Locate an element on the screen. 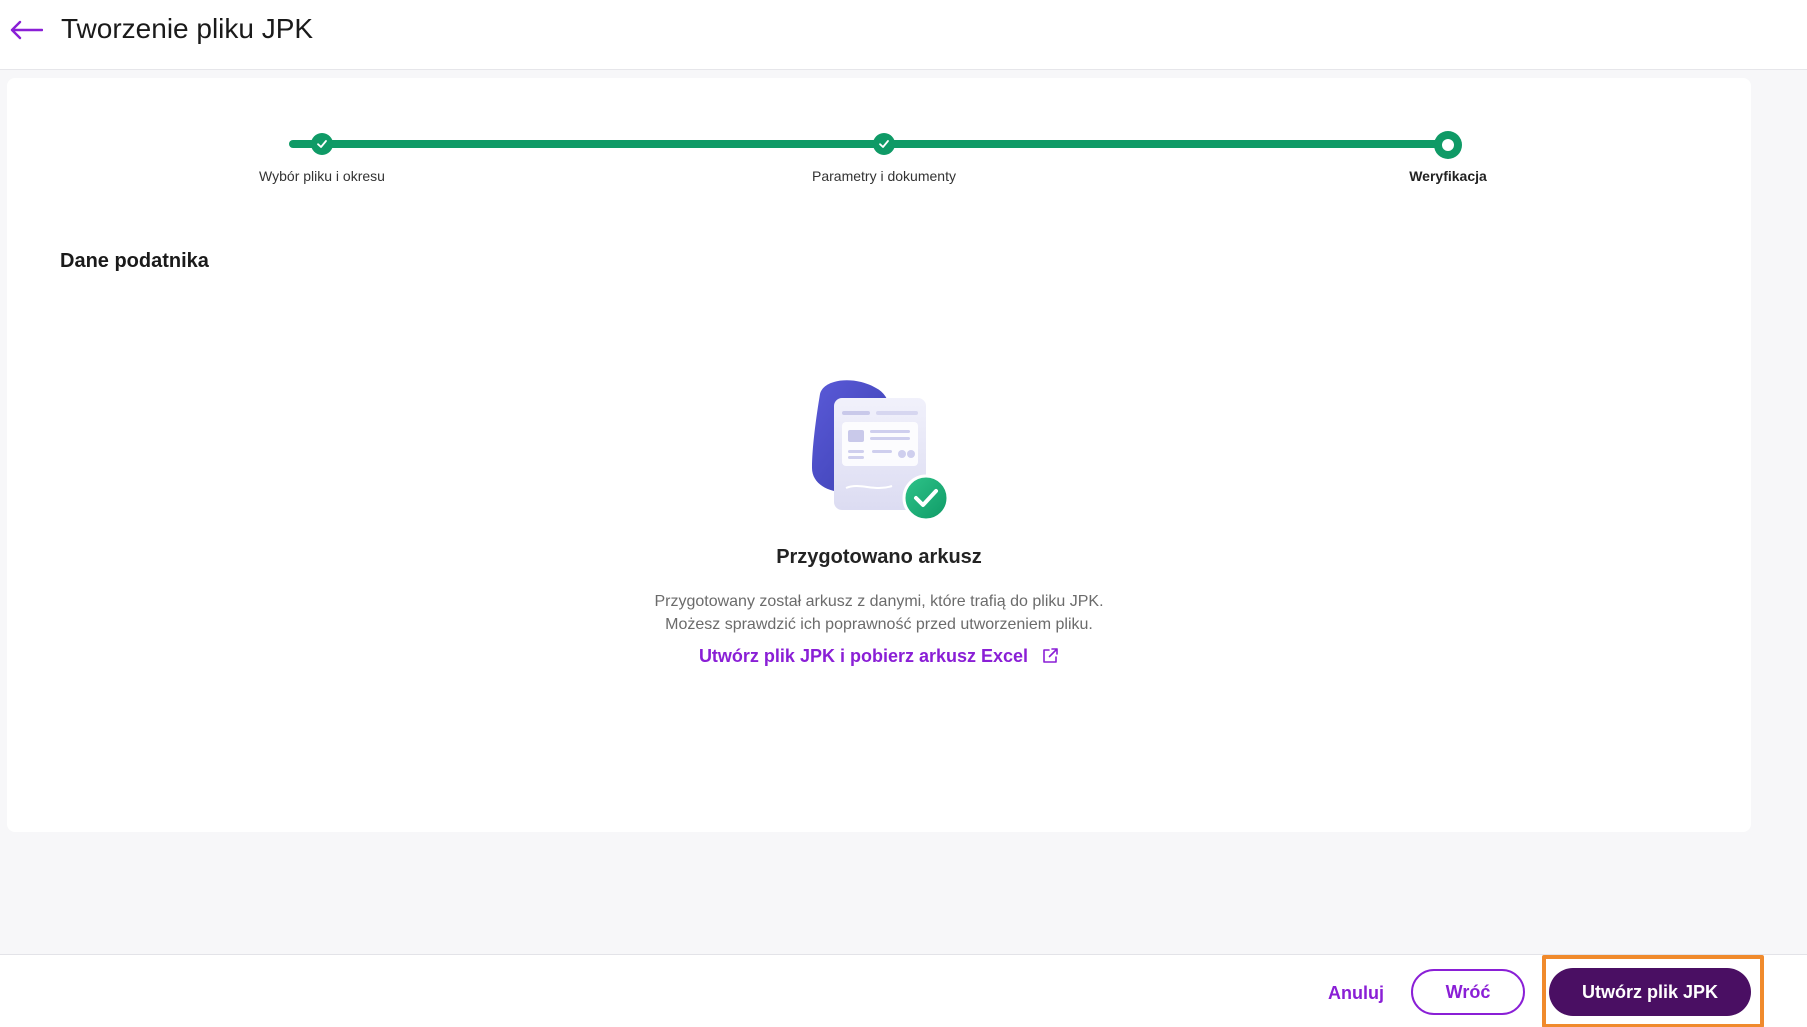 This screenshot has width=1807, height=1027. back-button is located at coordinates (26, 30).